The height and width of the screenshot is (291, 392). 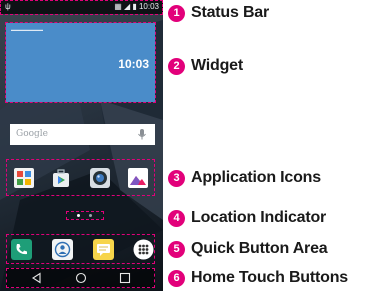 I want to click on application-icons-area, so click(x=80, y=177).